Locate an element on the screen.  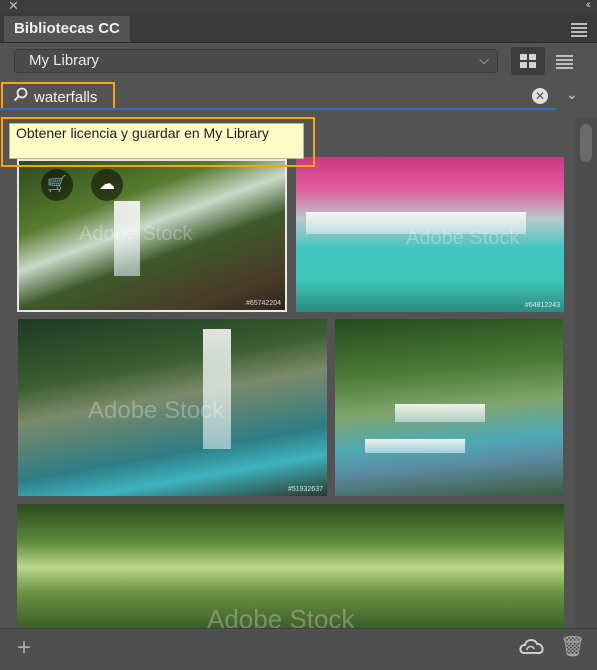
license-cart-icon: 🛒 is located at coordinates (57, 185).